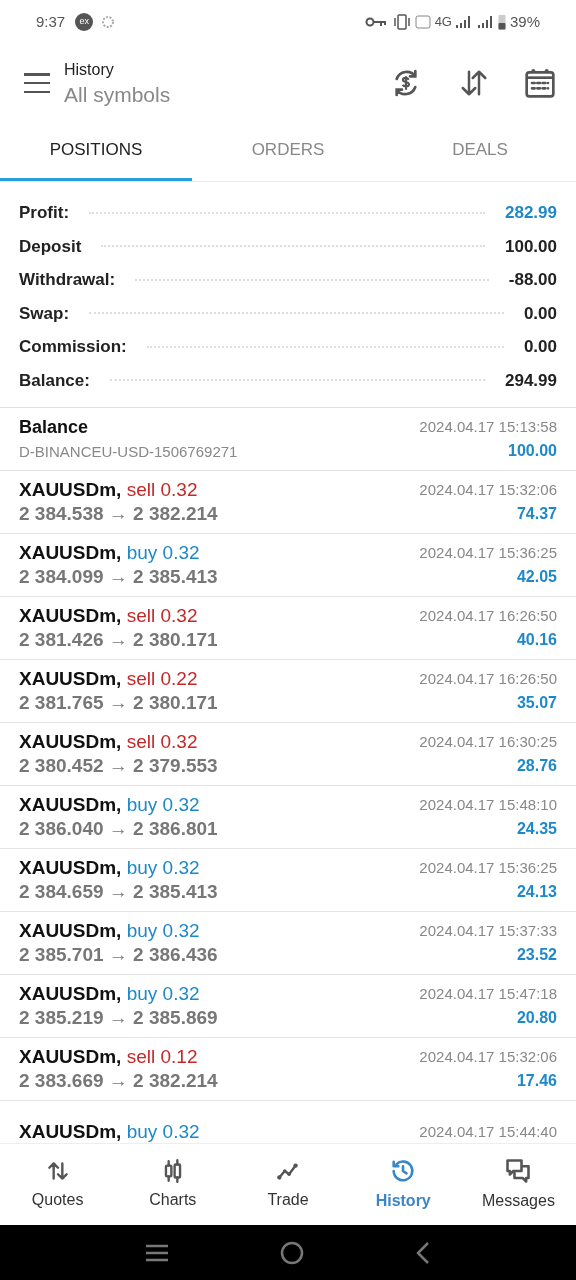 This screenshot has height=1280, width=576. Describe the element at coordinates (288, 439) in the screenshot. I see `history-row: Balance D-BINANCEU-USD-1506769271 2024.04.17 15:13:58 100.00` at that location.